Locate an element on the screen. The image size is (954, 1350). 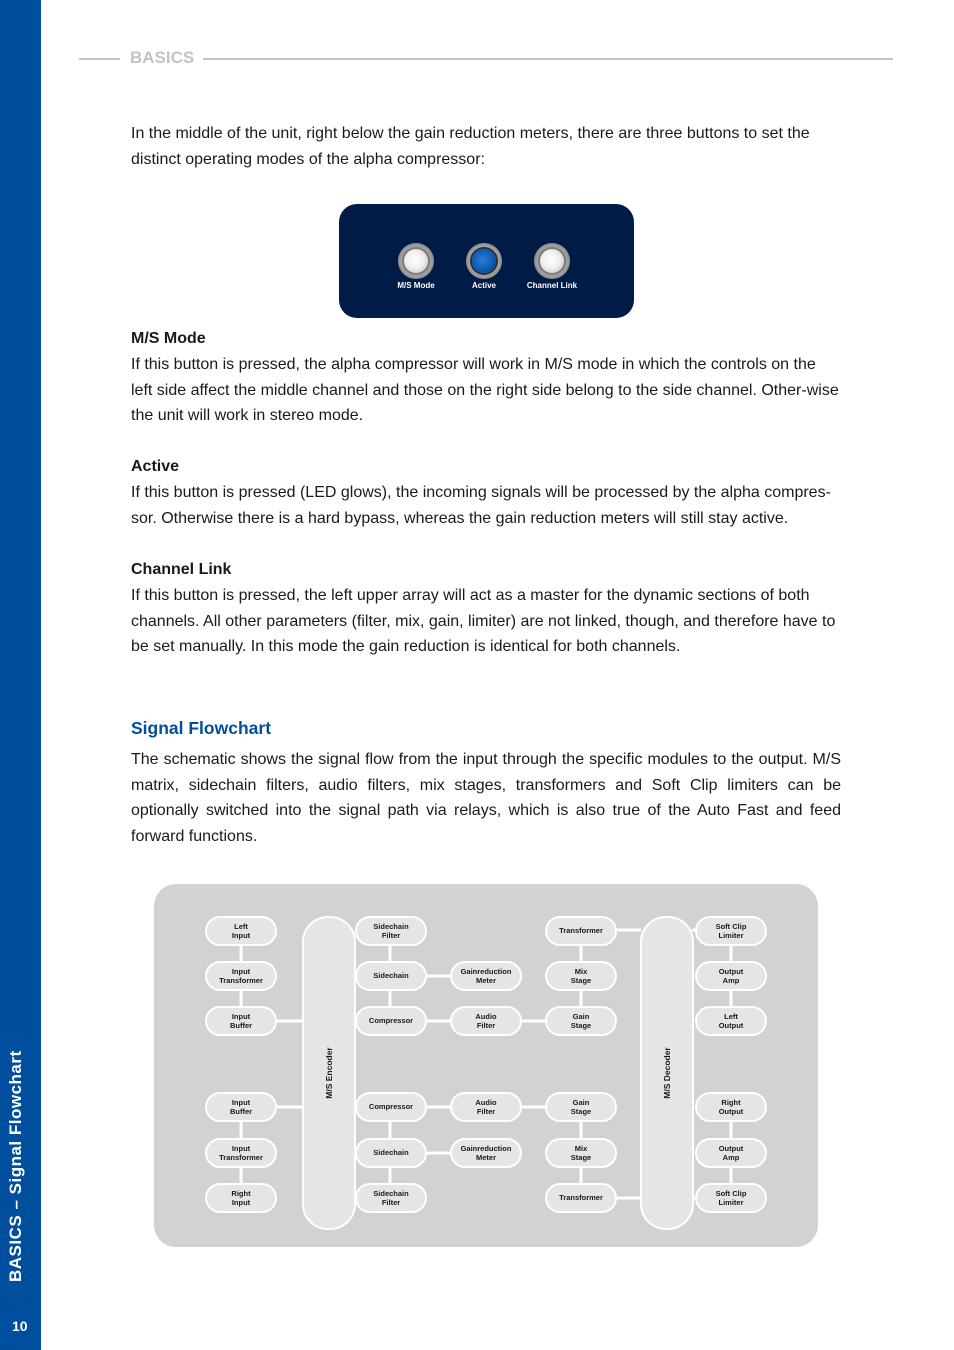
channel-link-heading: Channel Link is located at coordinates (181, 569).